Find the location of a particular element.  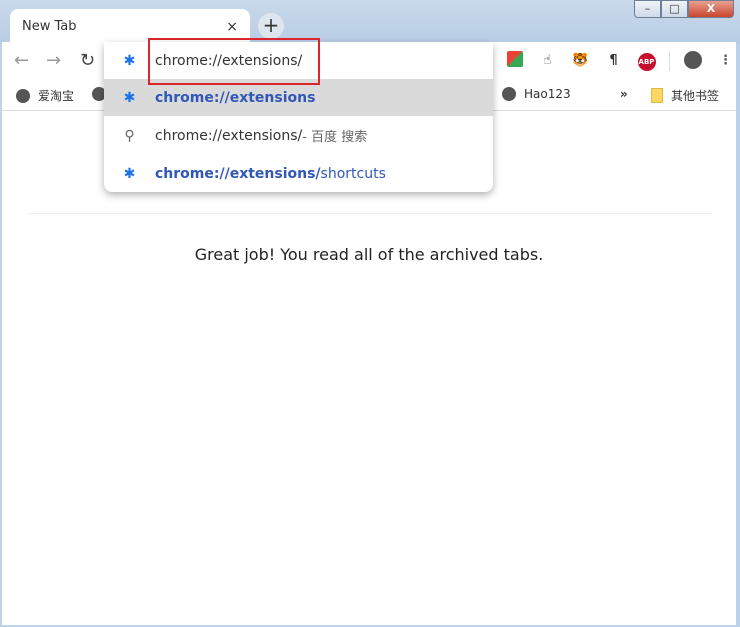

reload-icon: ↻ is located at coordinates (87, 60).